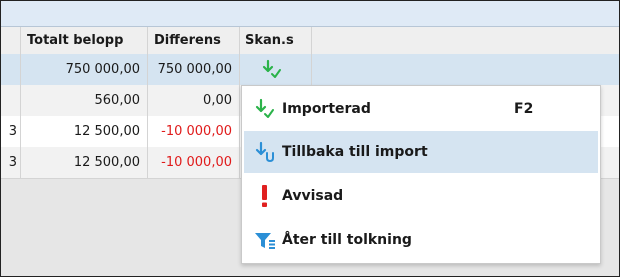  Describe the element at coordinates (347, 240) in the screenshot. I see `menu-item-label: Åter till tolkning` at that location.